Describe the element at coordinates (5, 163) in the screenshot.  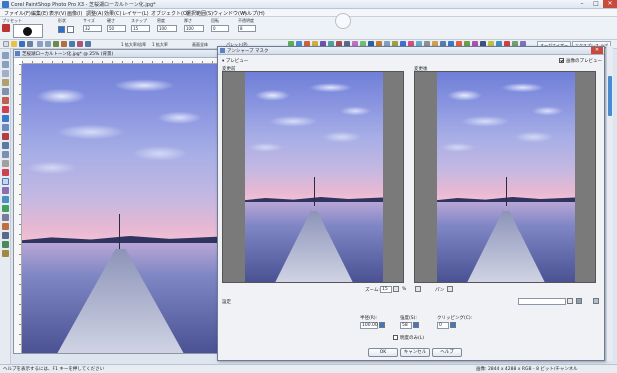
I see `object-remover-tool-icon` at that location.